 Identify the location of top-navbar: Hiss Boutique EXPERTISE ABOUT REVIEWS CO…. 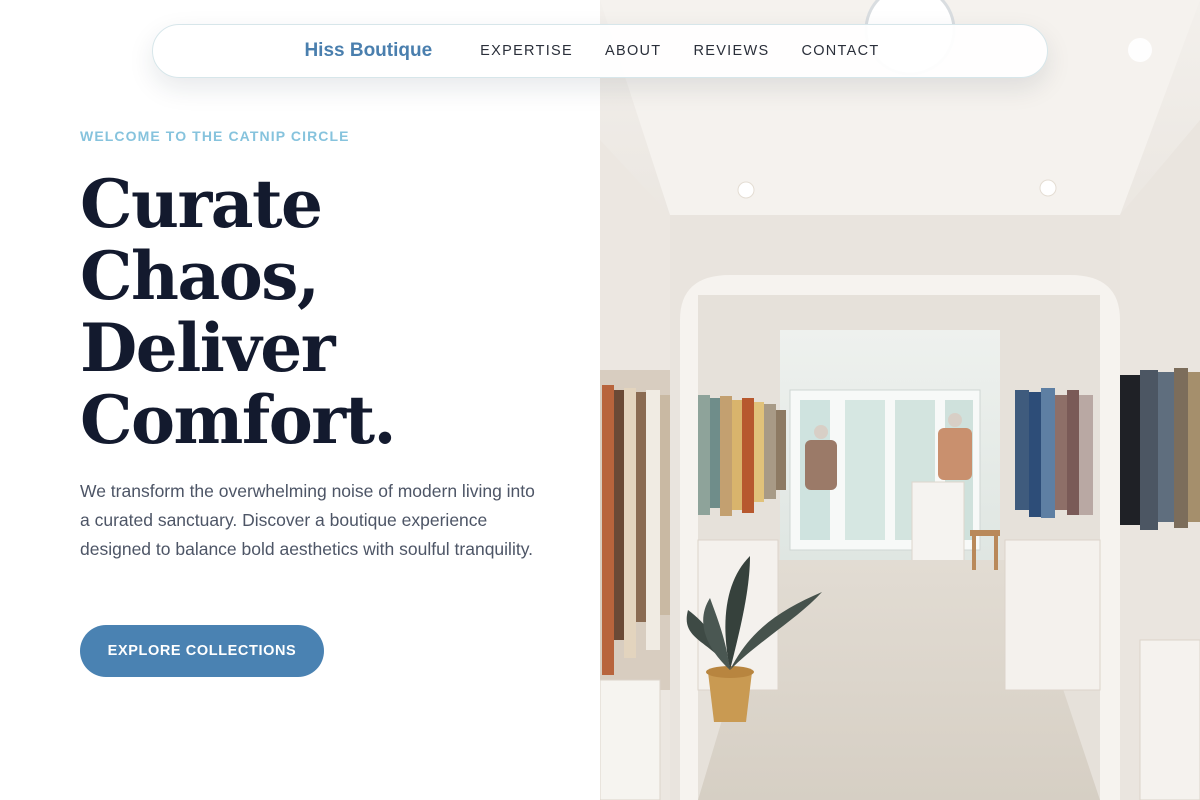
(600, 51).